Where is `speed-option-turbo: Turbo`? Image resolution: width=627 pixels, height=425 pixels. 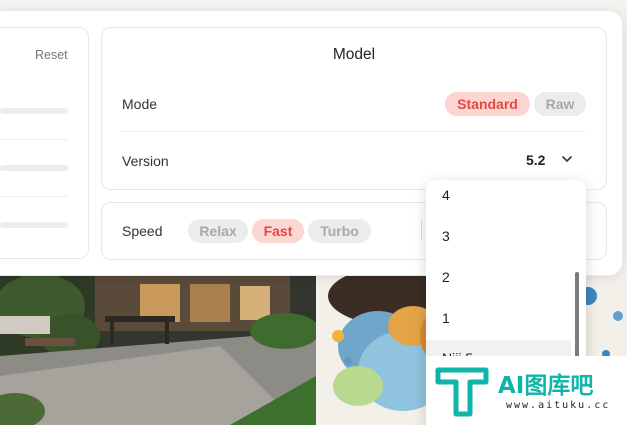 speed-option-turbo: Turbo is located at coordinates (339, 231).